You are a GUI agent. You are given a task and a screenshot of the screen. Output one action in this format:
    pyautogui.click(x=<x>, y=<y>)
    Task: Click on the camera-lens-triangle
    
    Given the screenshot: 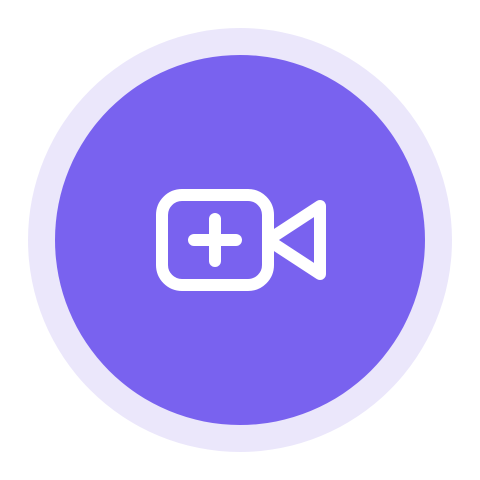 What is the action you would take?
    pyautogui.click(x=294, y=240)
    